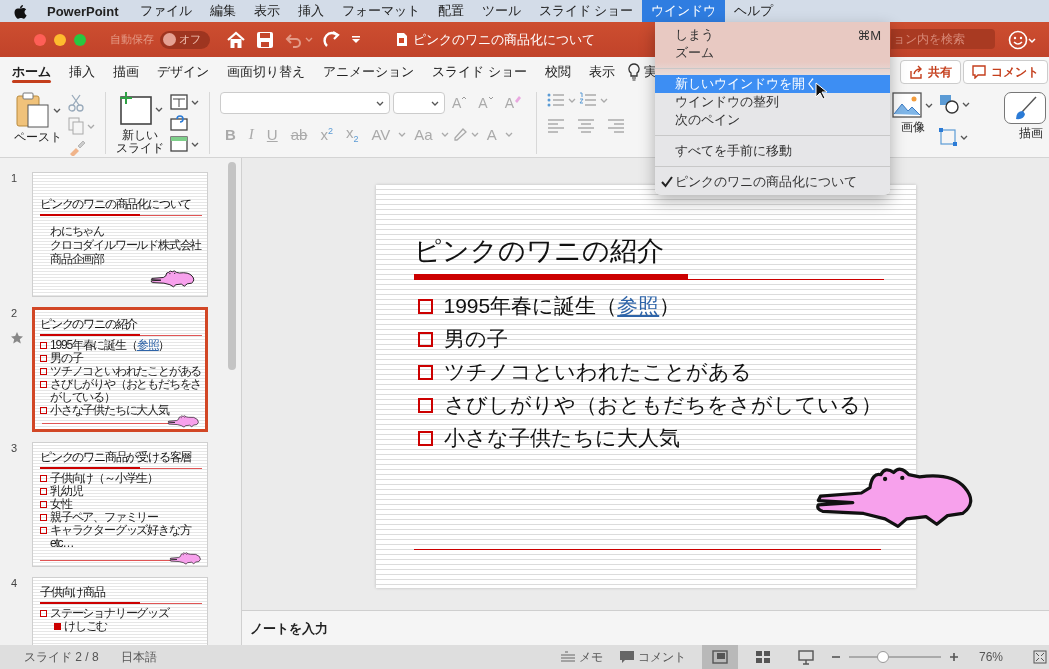 The image size is (1049, 669). What do you see at coordinates (772, 102) in the screenshot?
I see `menu-item: ウインドウの整列` at bounding box center [772, 102].